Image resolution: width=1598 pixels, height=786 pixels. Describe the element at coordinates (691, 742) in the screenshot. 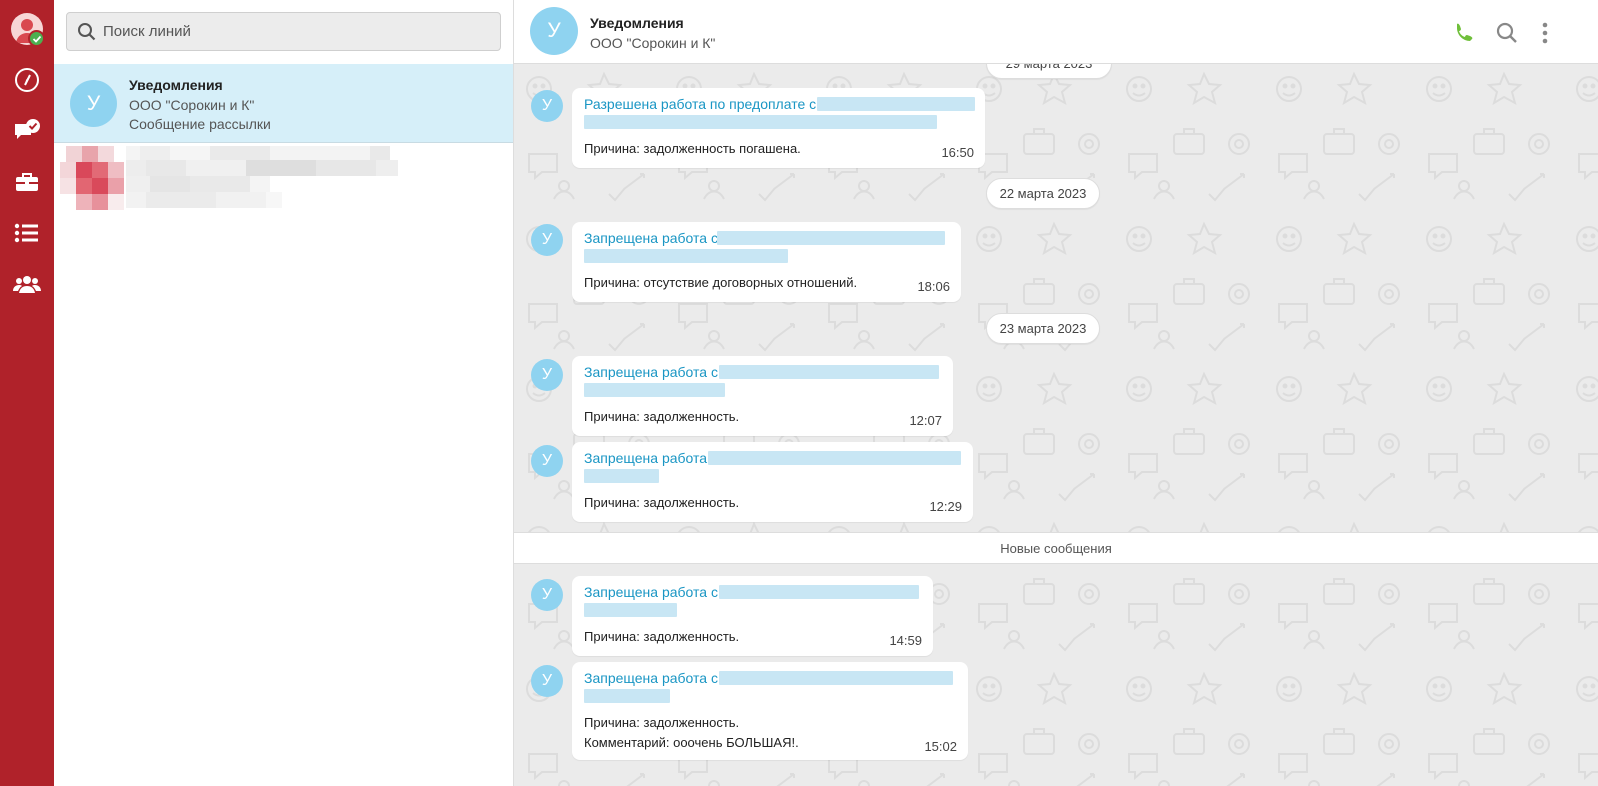

I see `message-comment: Комментарий: ооочень БОЛЬШАЯ!.` at that location.